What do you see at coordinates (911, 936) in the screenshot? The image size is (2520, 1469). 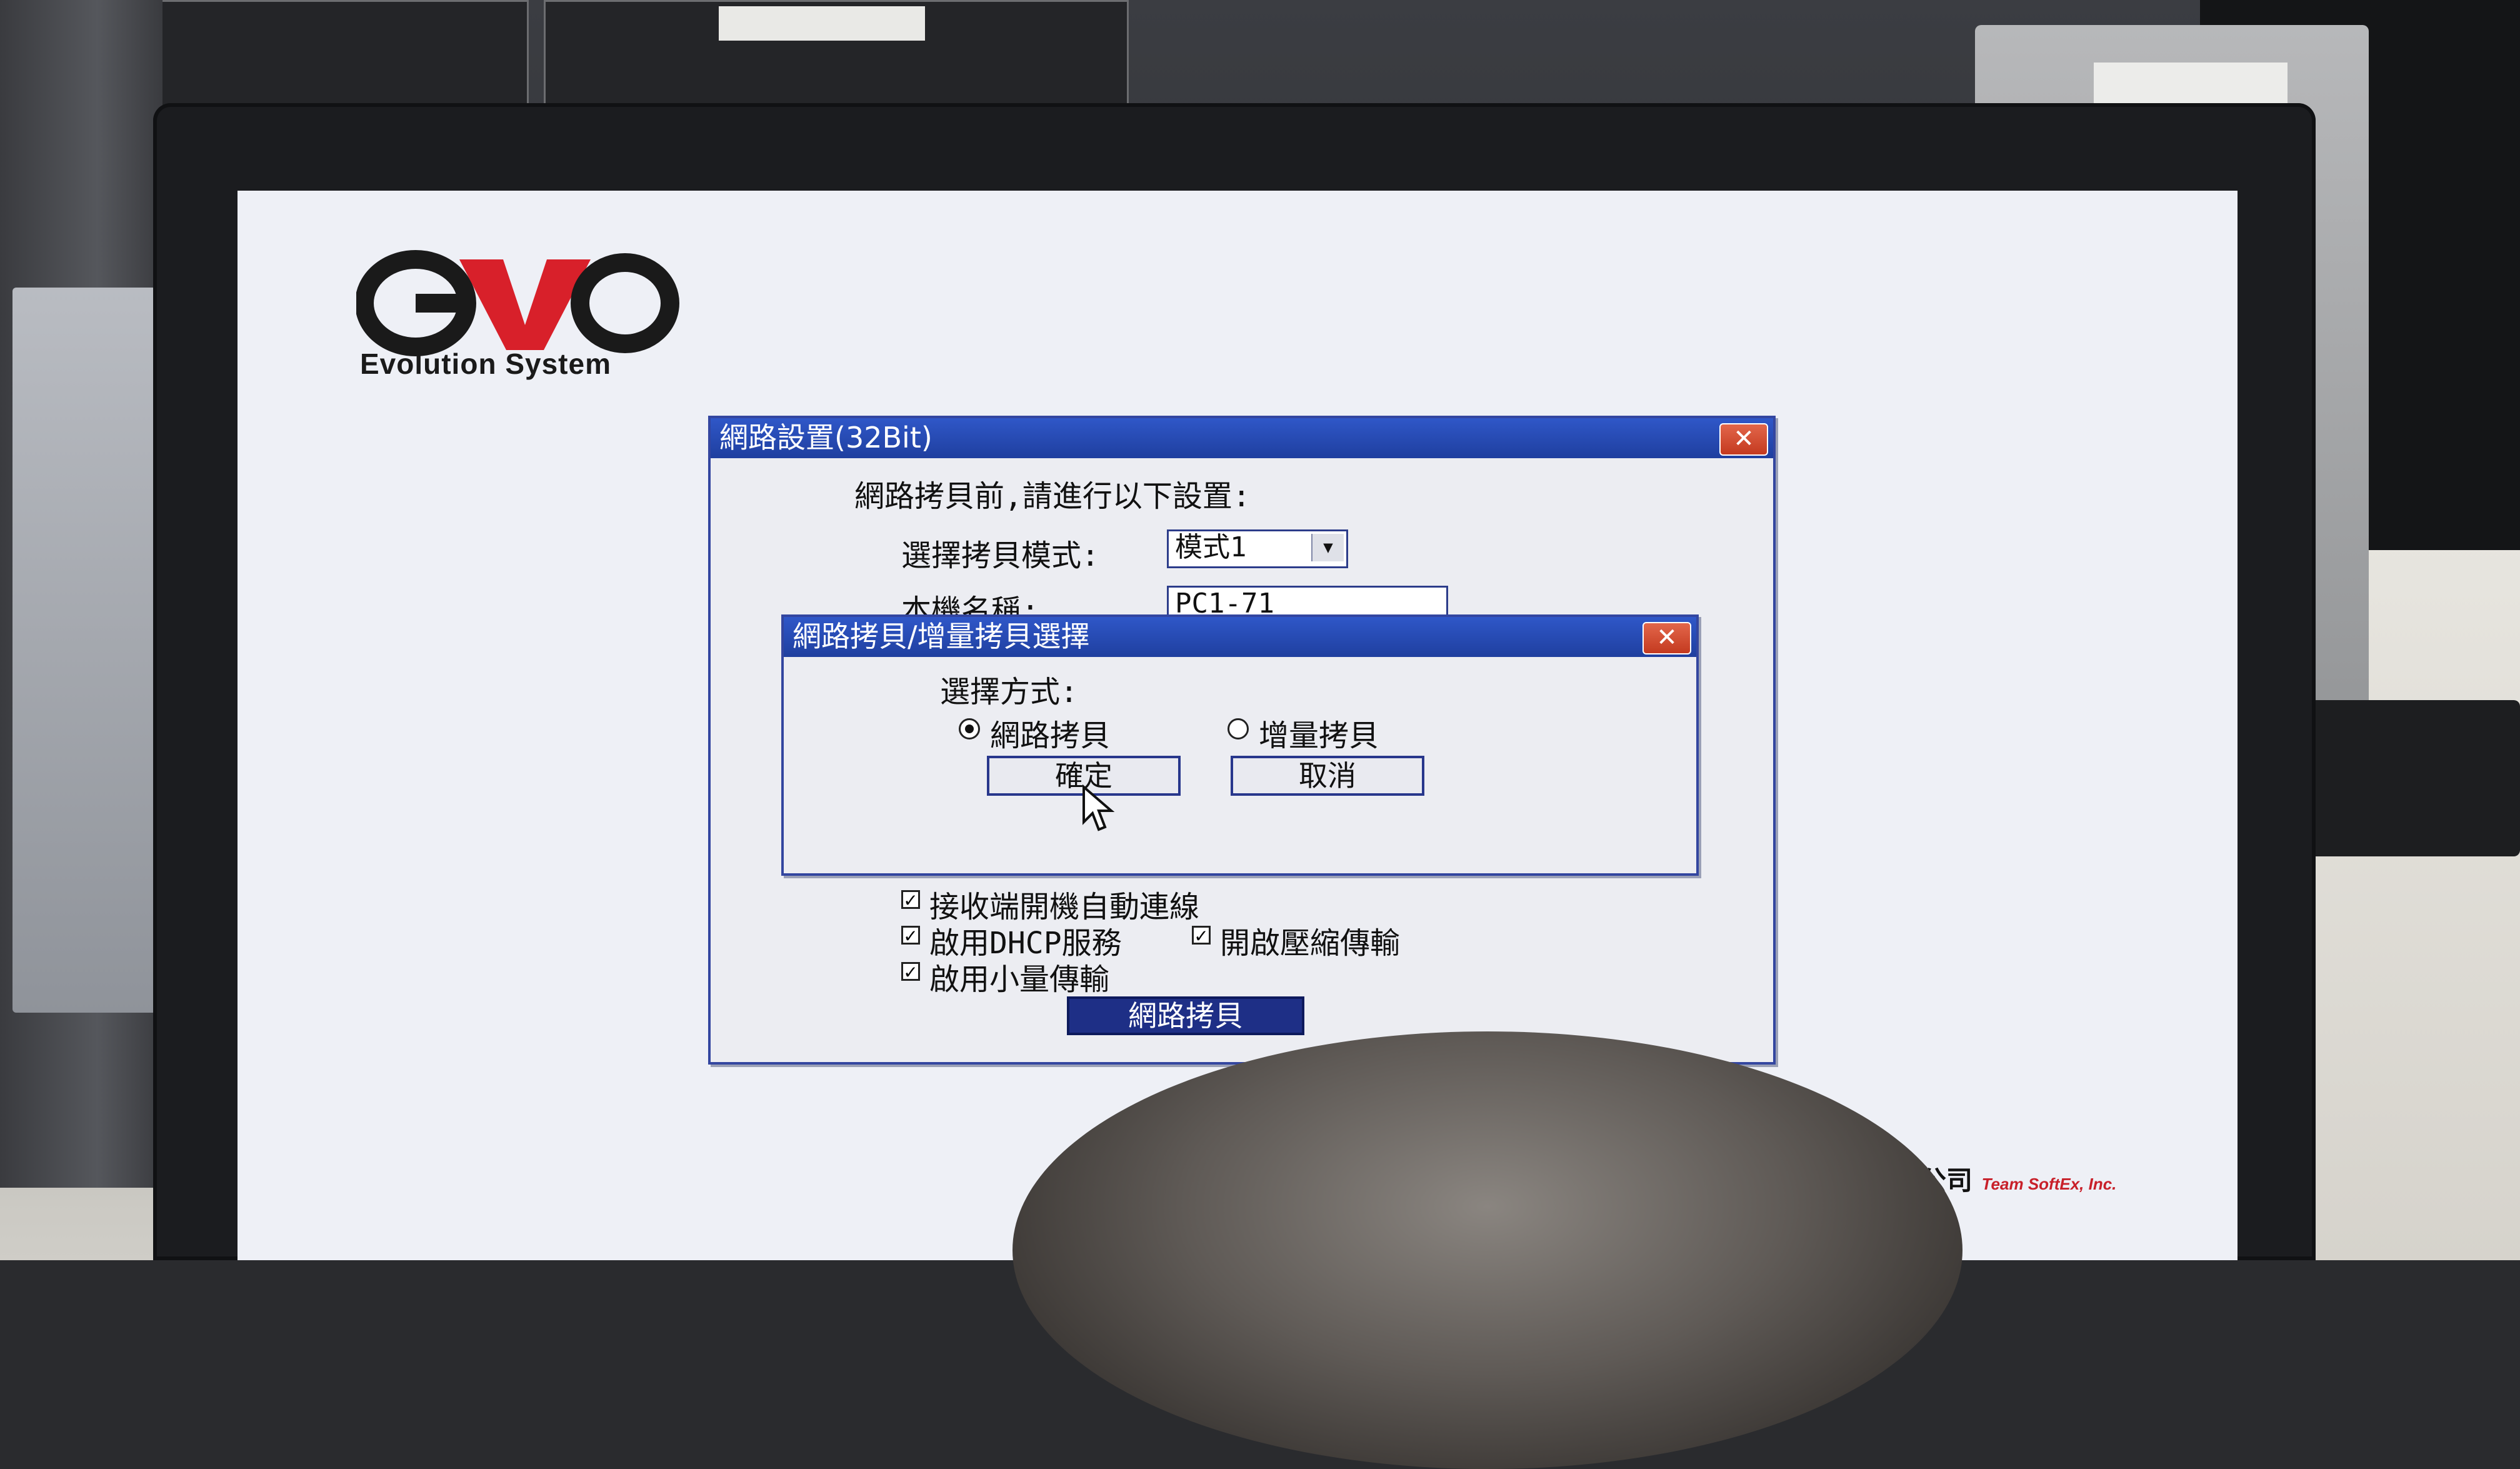 I see `dhcp-checkbox: ✓` at bounding box center [911, 936].